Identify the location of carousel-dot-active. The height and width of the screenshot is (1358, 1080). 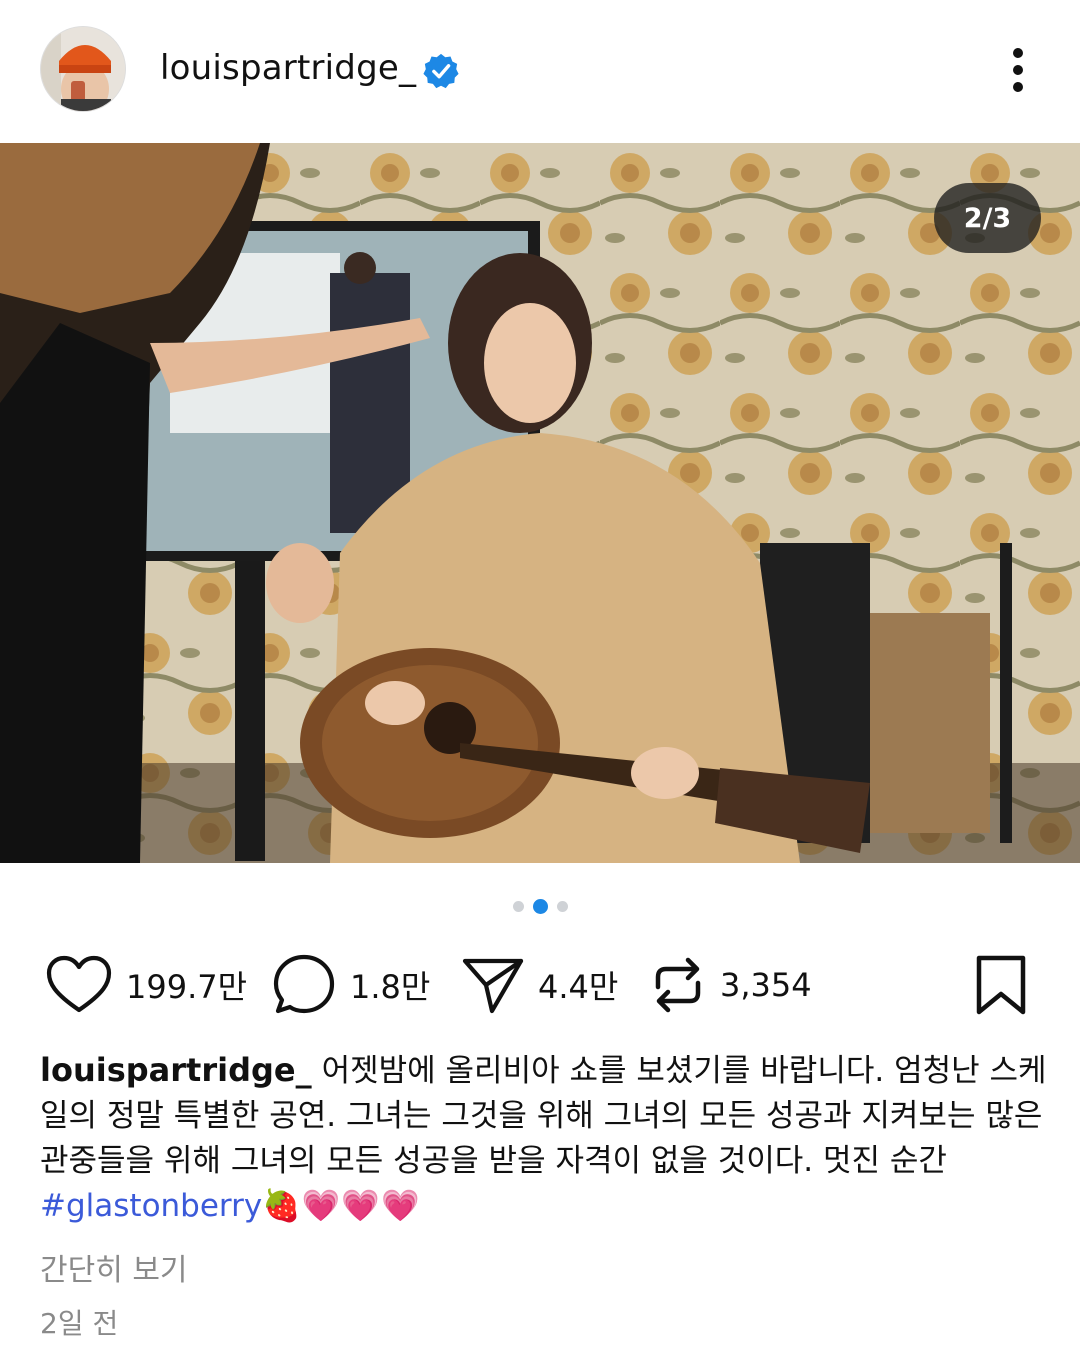
(540, 906).